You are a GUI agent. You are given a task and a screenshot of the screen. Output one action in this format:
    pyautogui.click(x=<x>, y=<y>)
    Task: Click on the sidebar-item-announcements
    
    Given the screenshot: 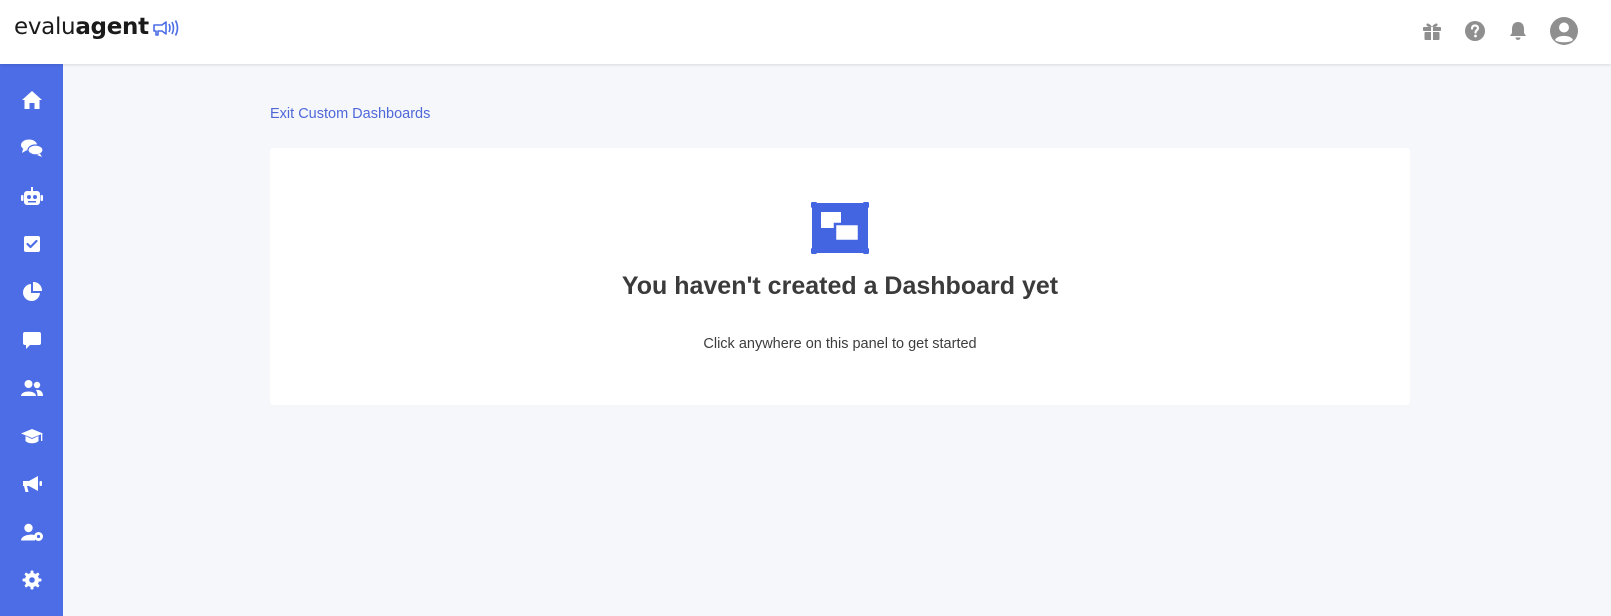 What is the action you would take?
    pyautogui.click(x=31, y=484)
    